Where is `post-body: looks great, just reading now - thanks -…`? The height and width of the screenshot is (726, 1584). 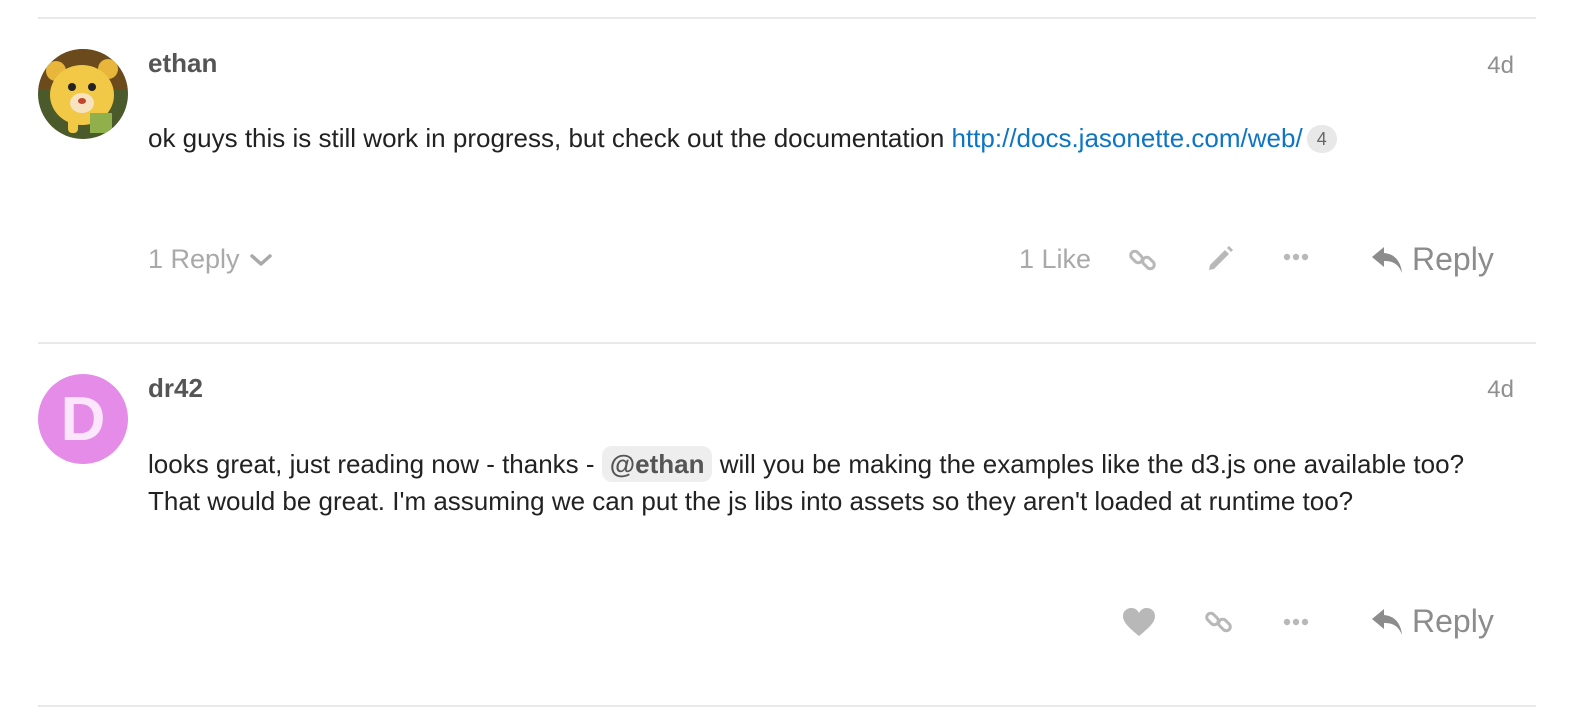 post-body: looks great, just reading now - thanks -… is located at coordinates (828, 483).